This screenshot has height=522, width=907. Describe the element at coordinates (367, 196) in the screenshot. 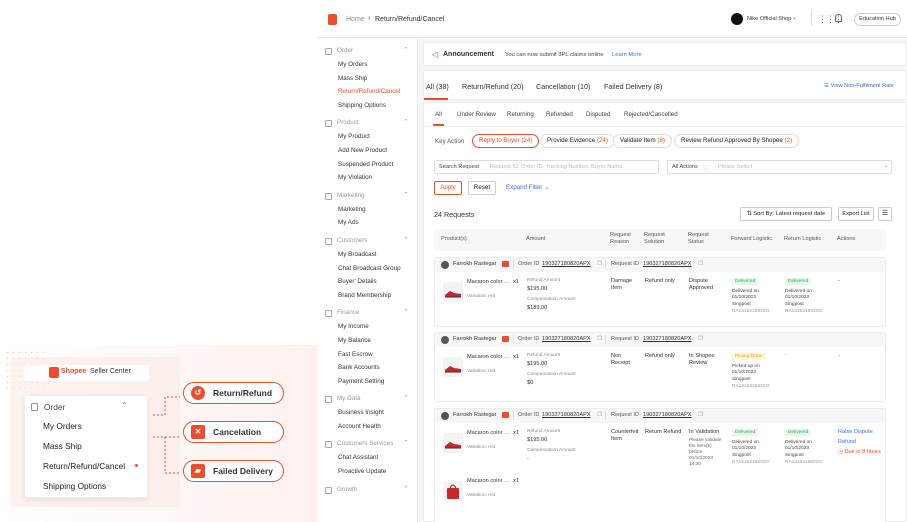

I see `sidebar-section-title: Marketing ⌃` at that location.